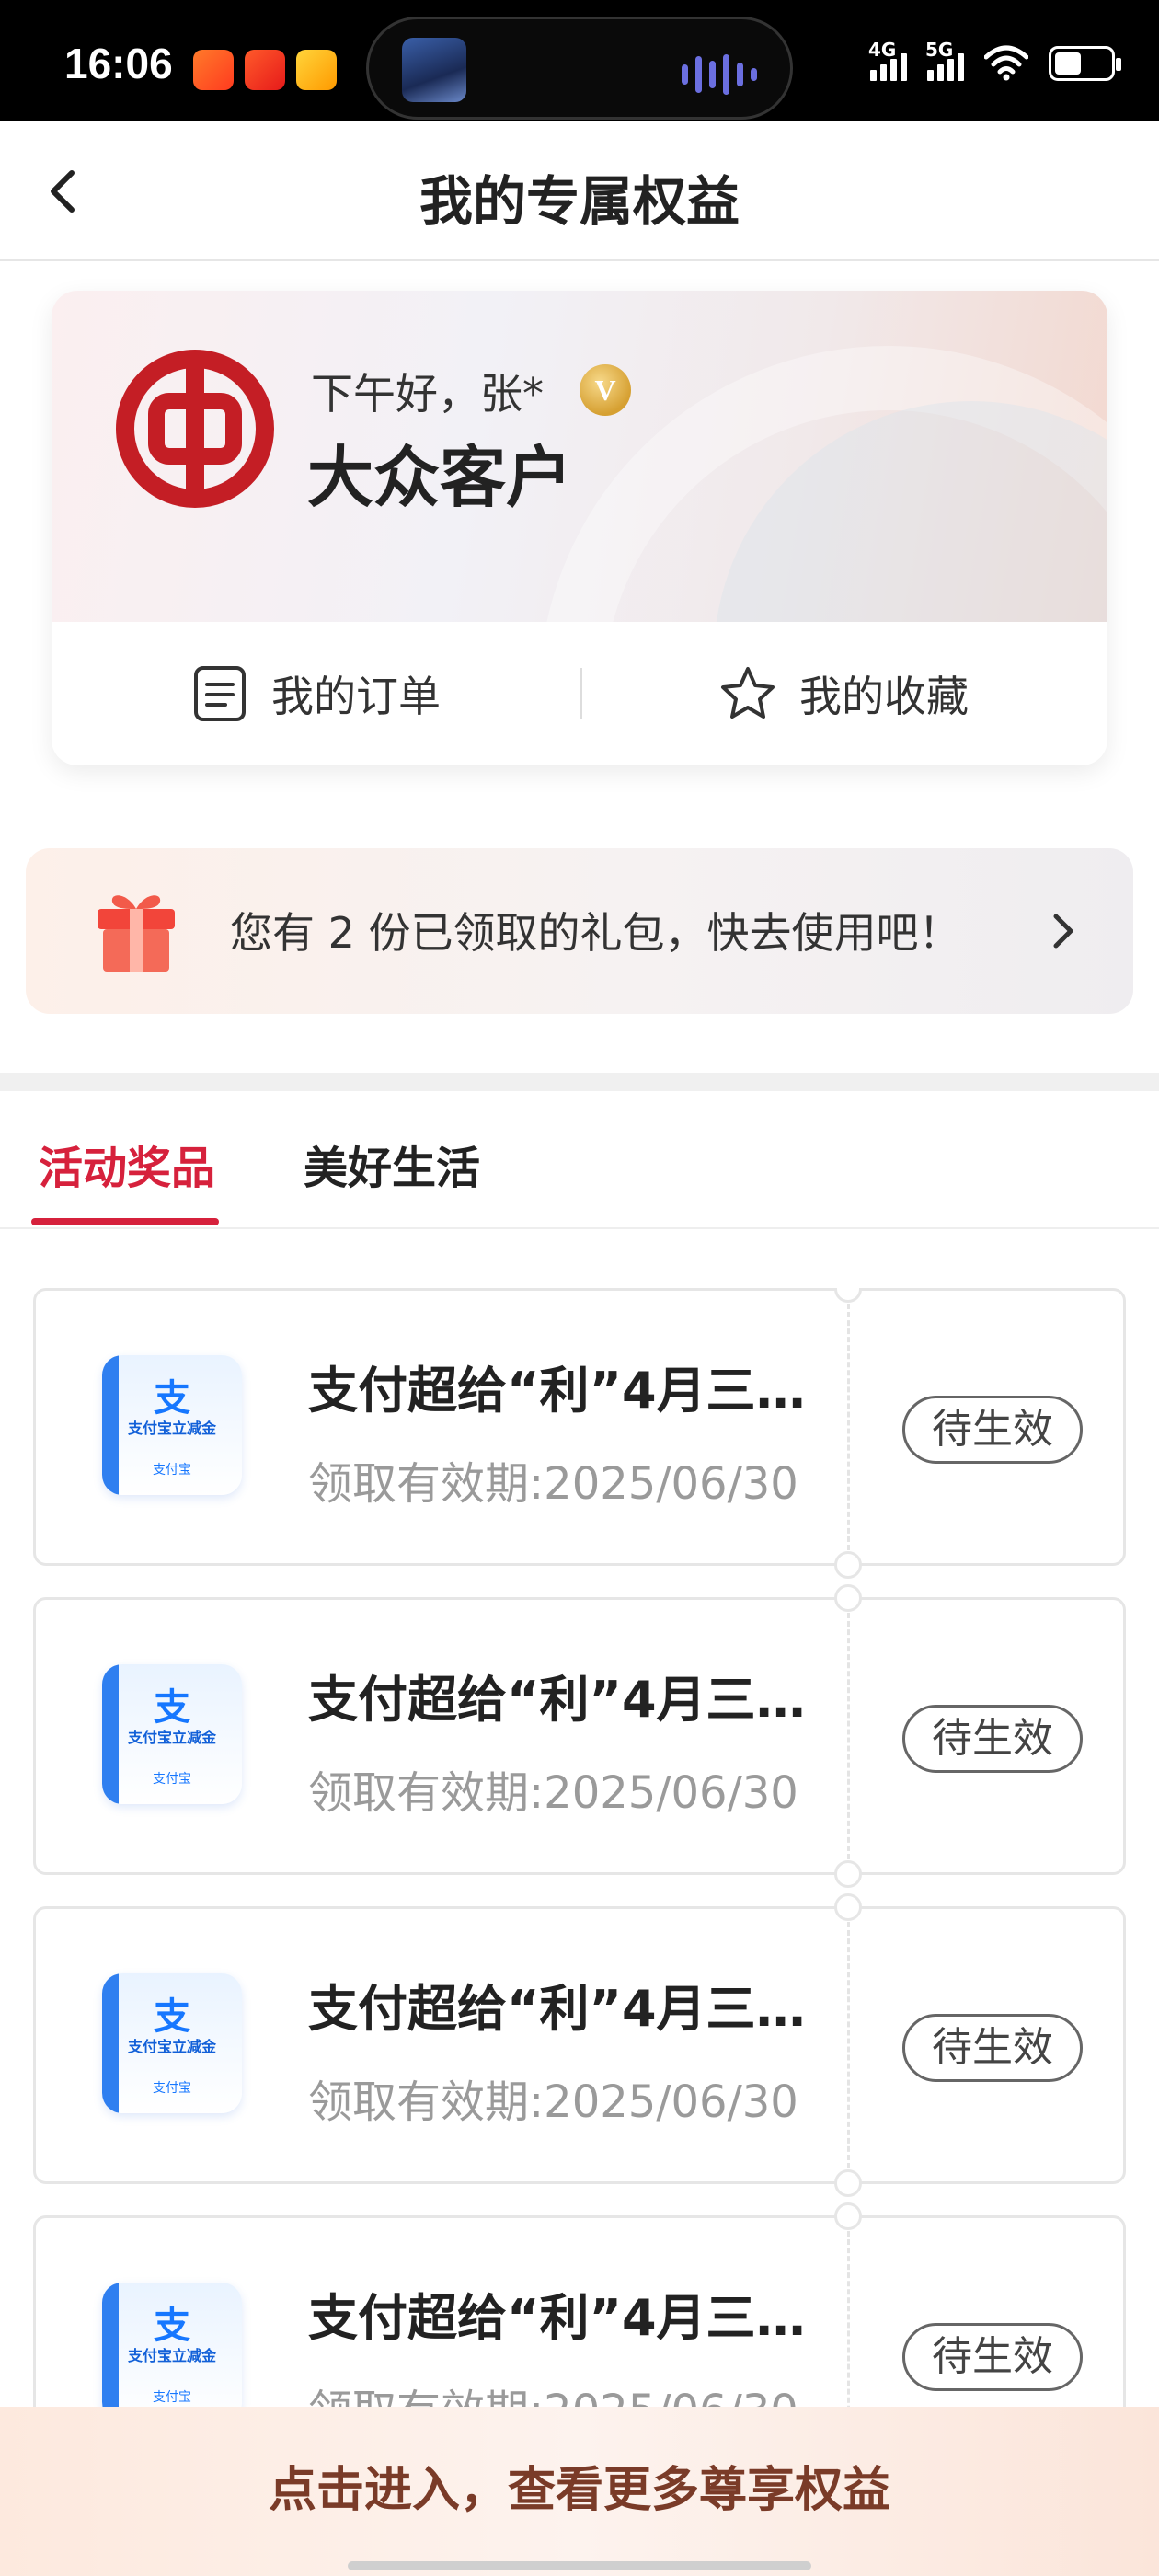 The width and height of the screenshot is (1159, 2576). I want to click on greeting-text: 下午好，张*, so click(427, 394).